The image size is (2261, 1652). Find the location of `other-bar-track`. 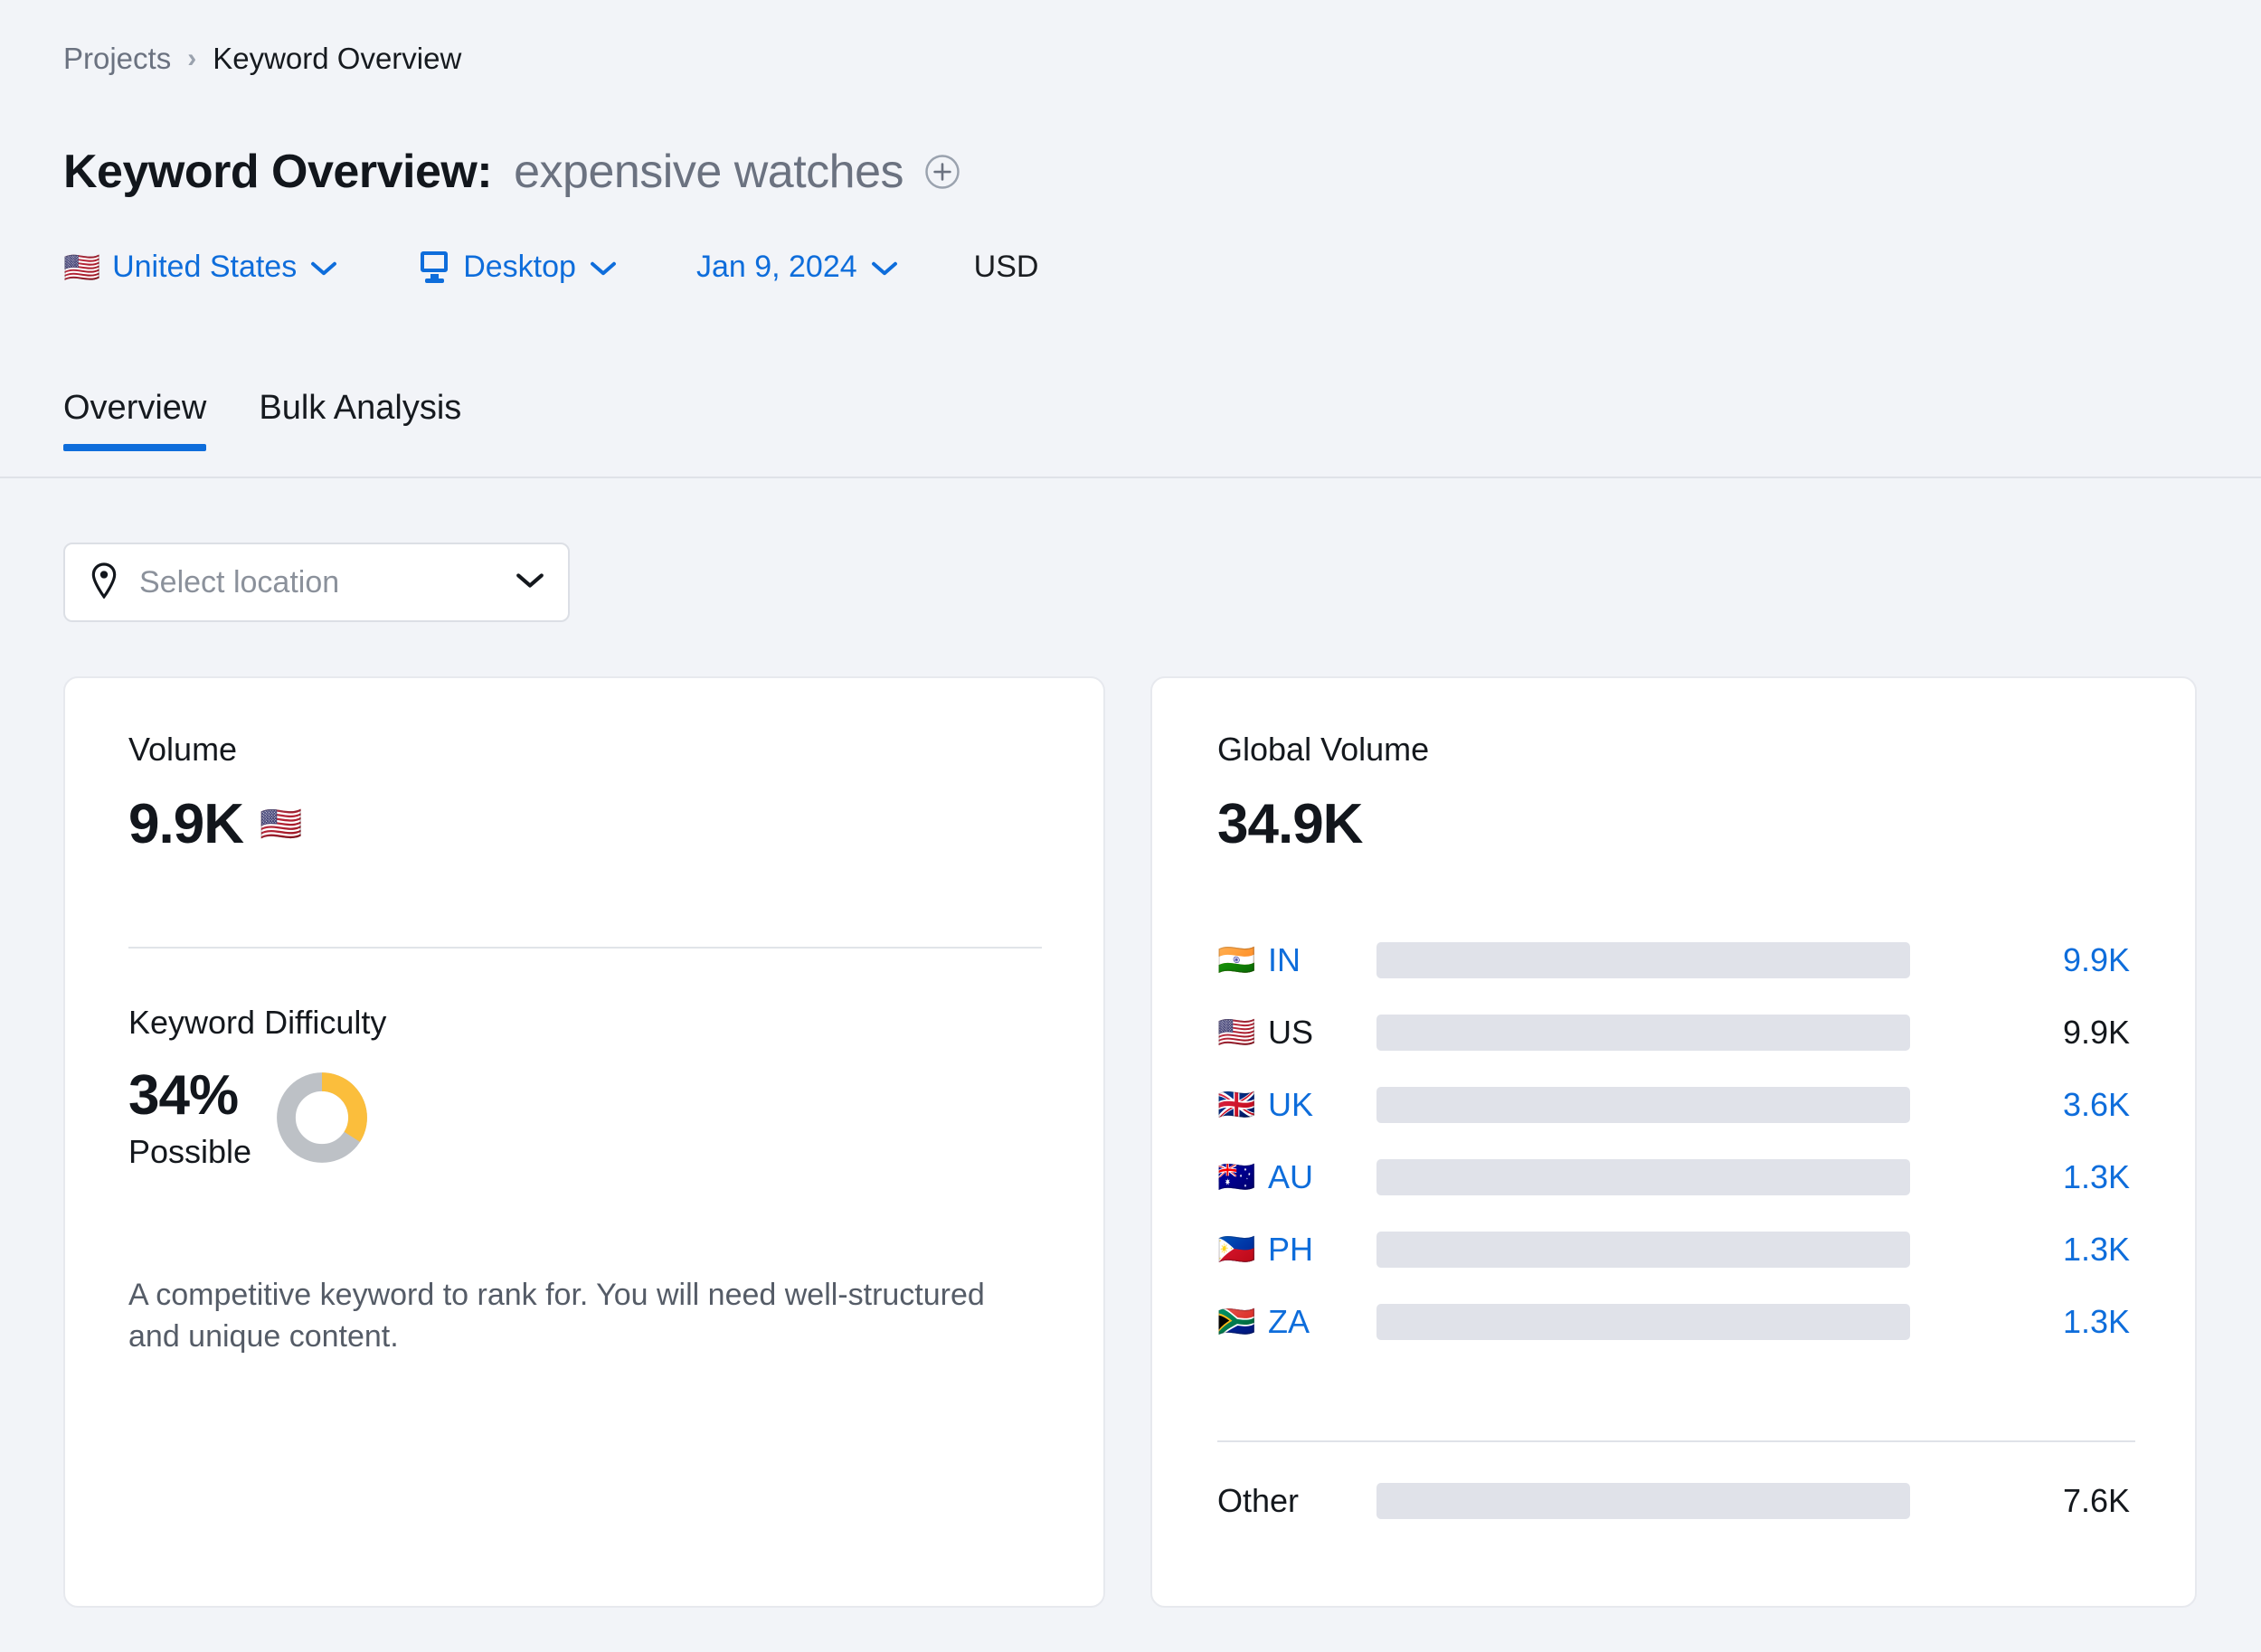

other-bar-track is located at coordinates (1643, 1501).